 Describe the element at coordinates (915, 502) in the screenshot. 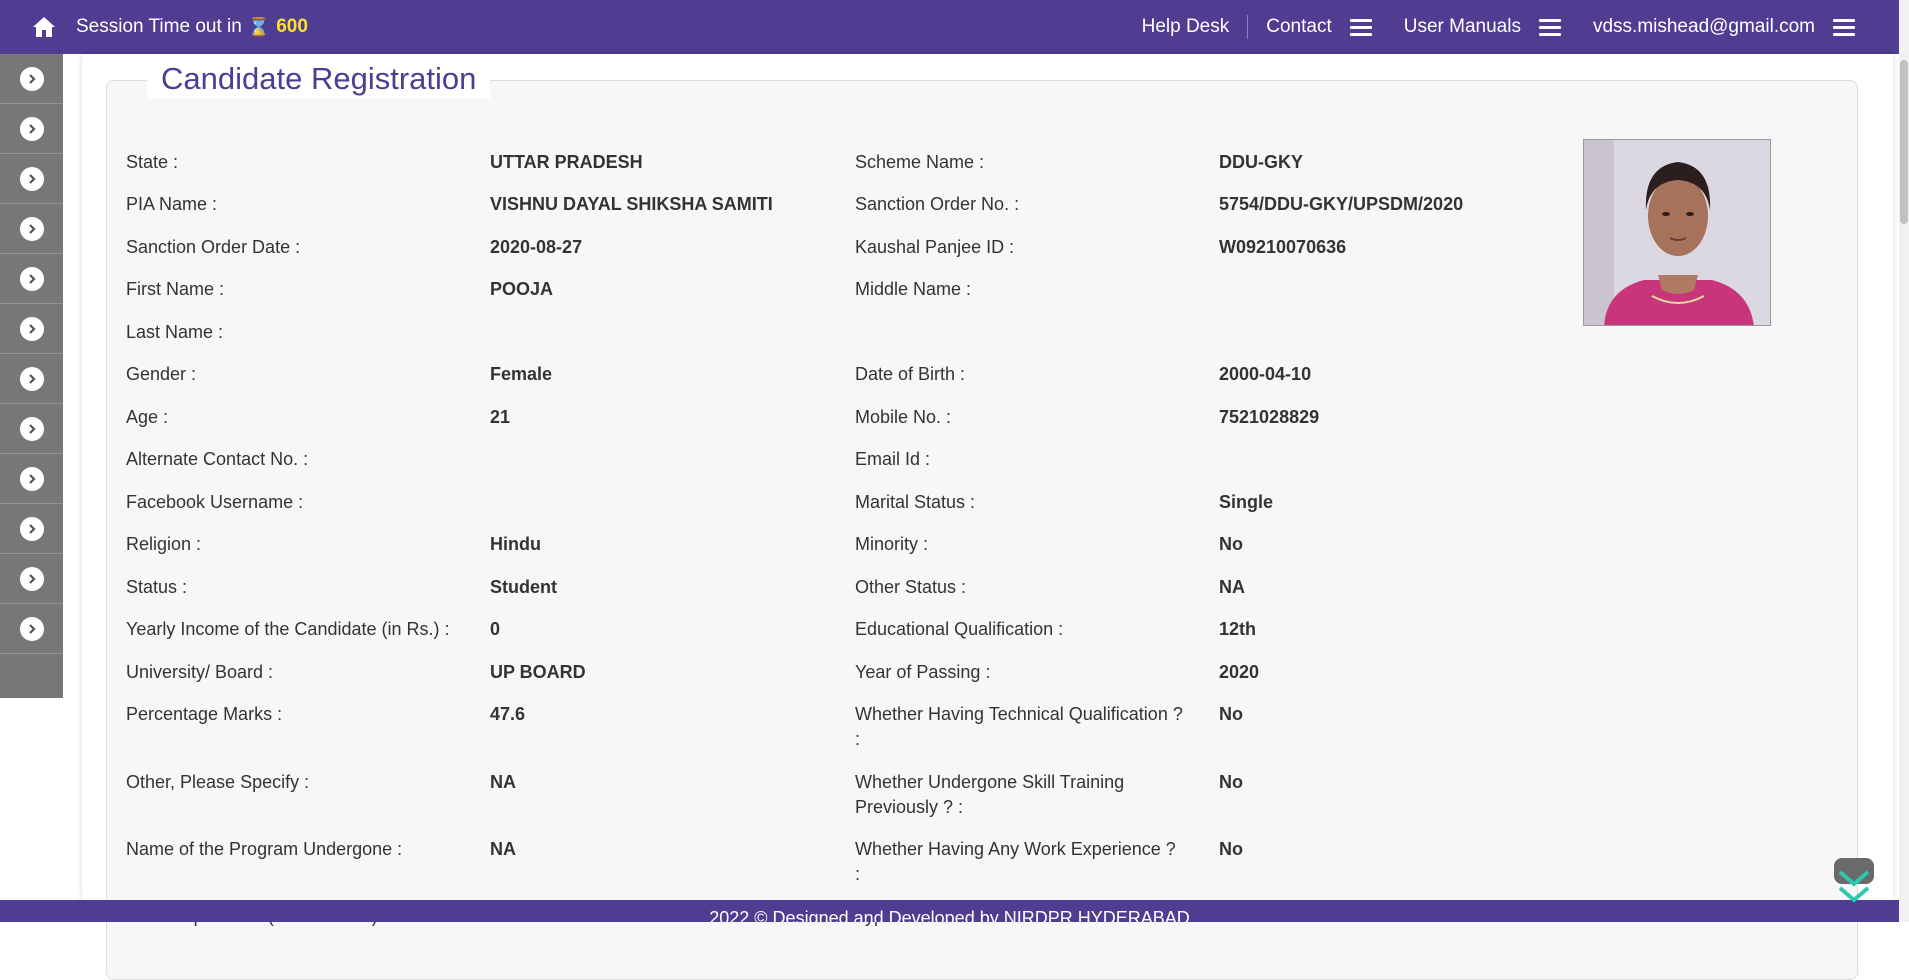

I see `field-label: Marital Status :` at that location.